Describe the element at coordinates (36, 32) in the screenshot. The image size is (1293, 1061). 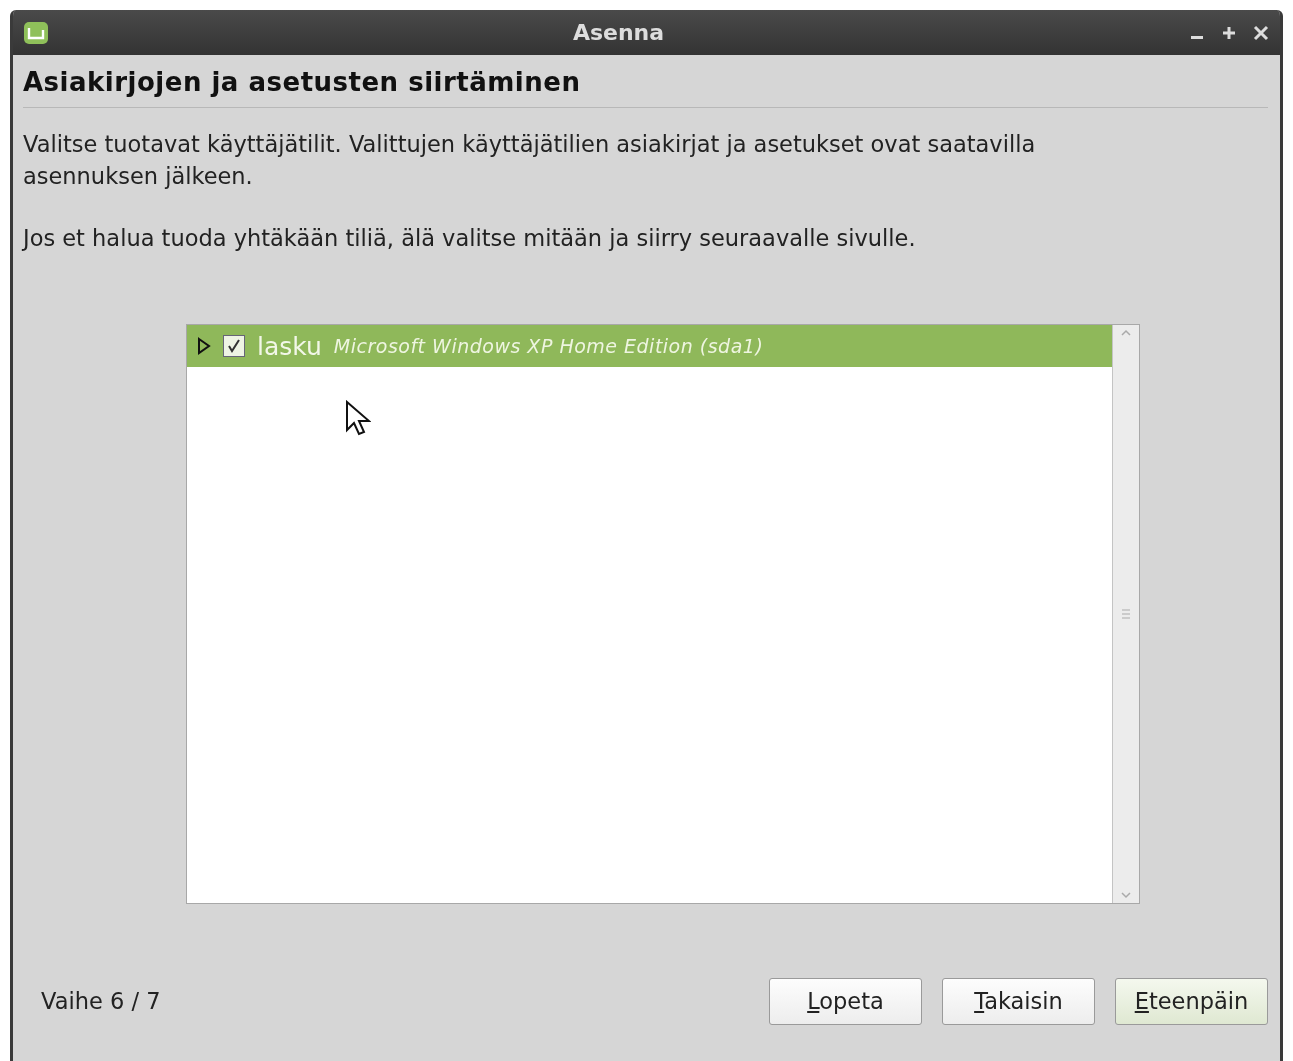
I see `mint-logo-icon` at that location.